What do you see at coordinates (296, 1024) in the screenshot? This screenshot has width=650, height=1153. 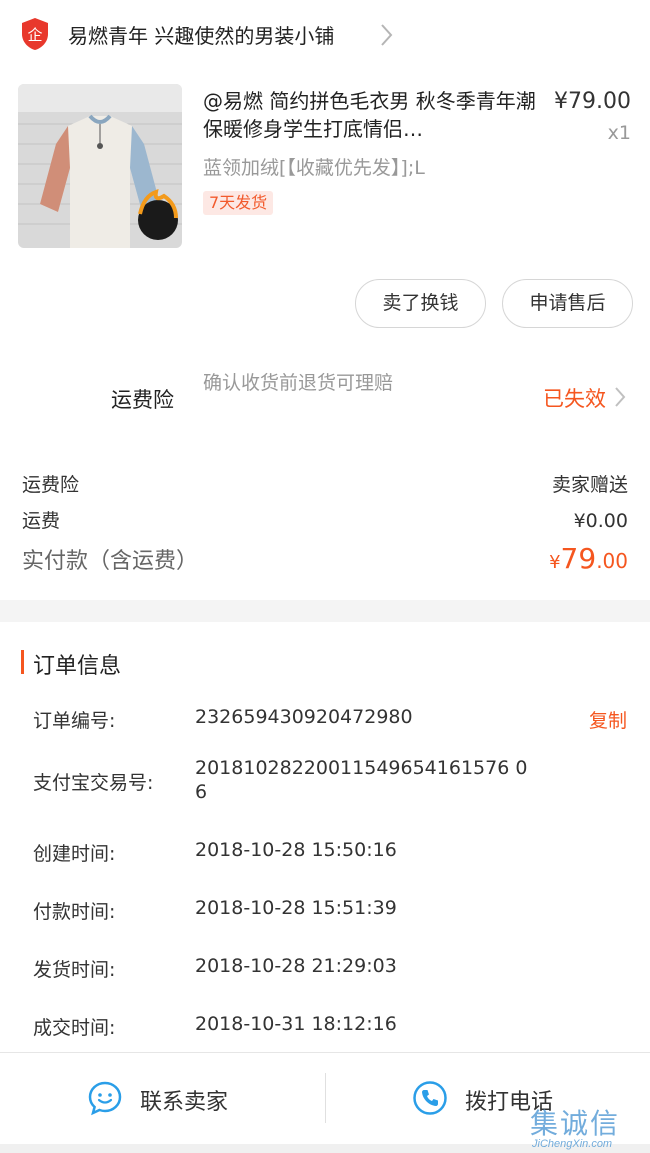 I see `completed-time-value: 2018-10-31 18:12:16` at bounding box center [296, 1024].